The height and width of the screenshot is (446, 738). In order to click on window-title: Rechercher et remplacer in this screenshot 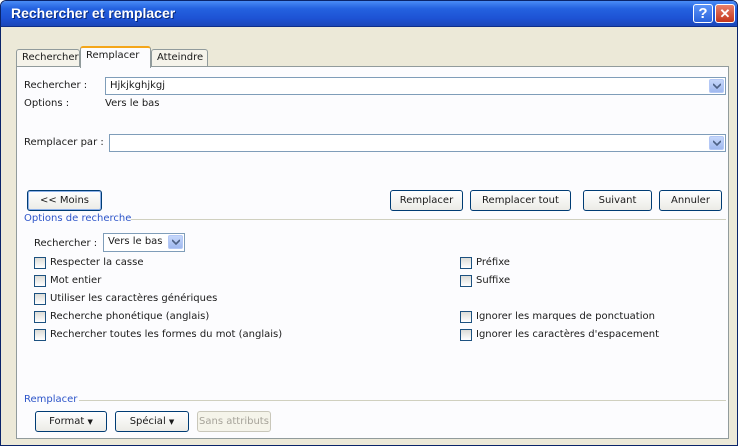, I will do `click(93, 13)`.